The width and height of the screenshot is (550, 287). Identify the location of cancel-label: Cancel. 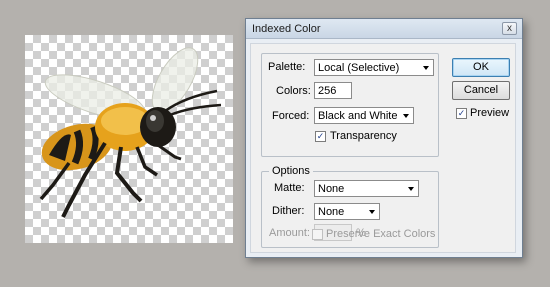
(481, 90).